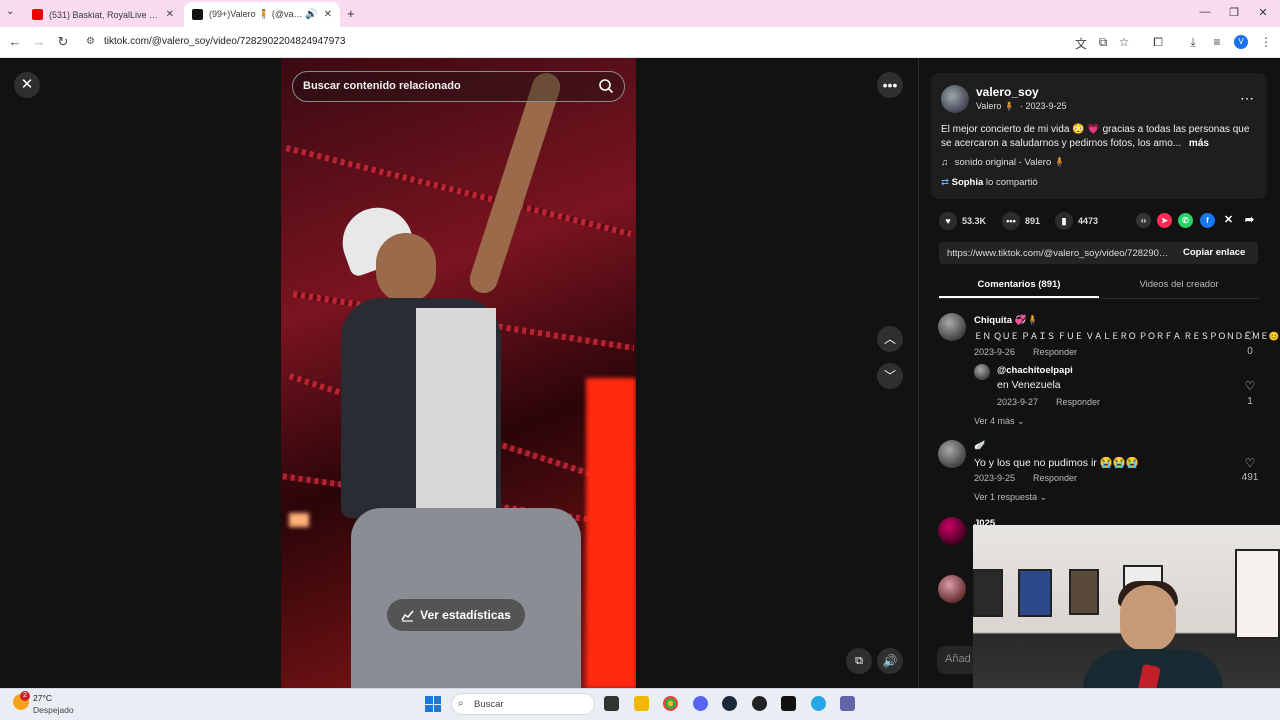 The width and height of the screenshot is (1280, 720). What do you see at coordinates (1234, 12) in the screenshot?
I see `restore-button: ❐` at bounding box center [1234, 12].